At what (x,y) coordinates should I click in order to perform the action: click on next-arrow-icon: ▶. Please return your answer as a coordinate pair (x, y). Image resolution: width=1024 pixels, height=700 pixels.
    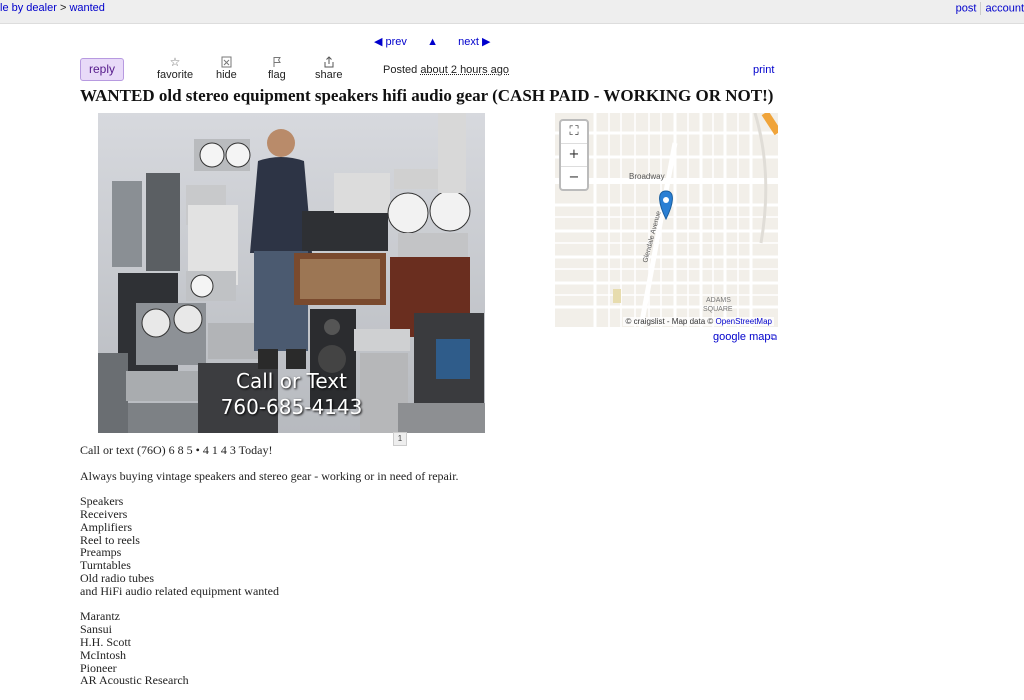
    Looking at the image, I should click on (486, 42).